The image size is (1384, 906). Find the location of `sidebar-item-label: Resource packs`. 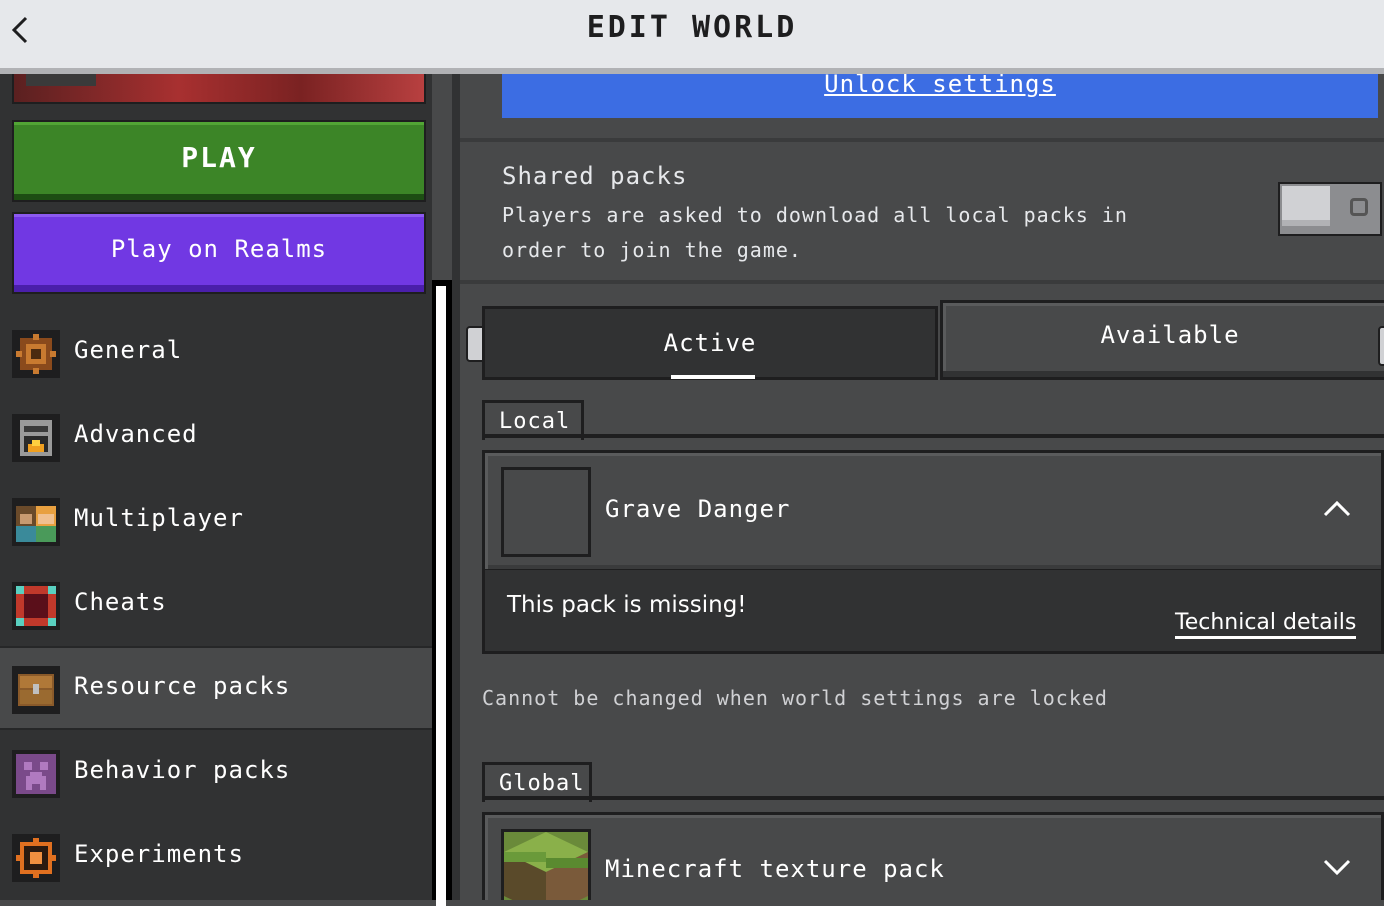

sidebar-item-label: Resource packs is located at coordinates (182, 686).